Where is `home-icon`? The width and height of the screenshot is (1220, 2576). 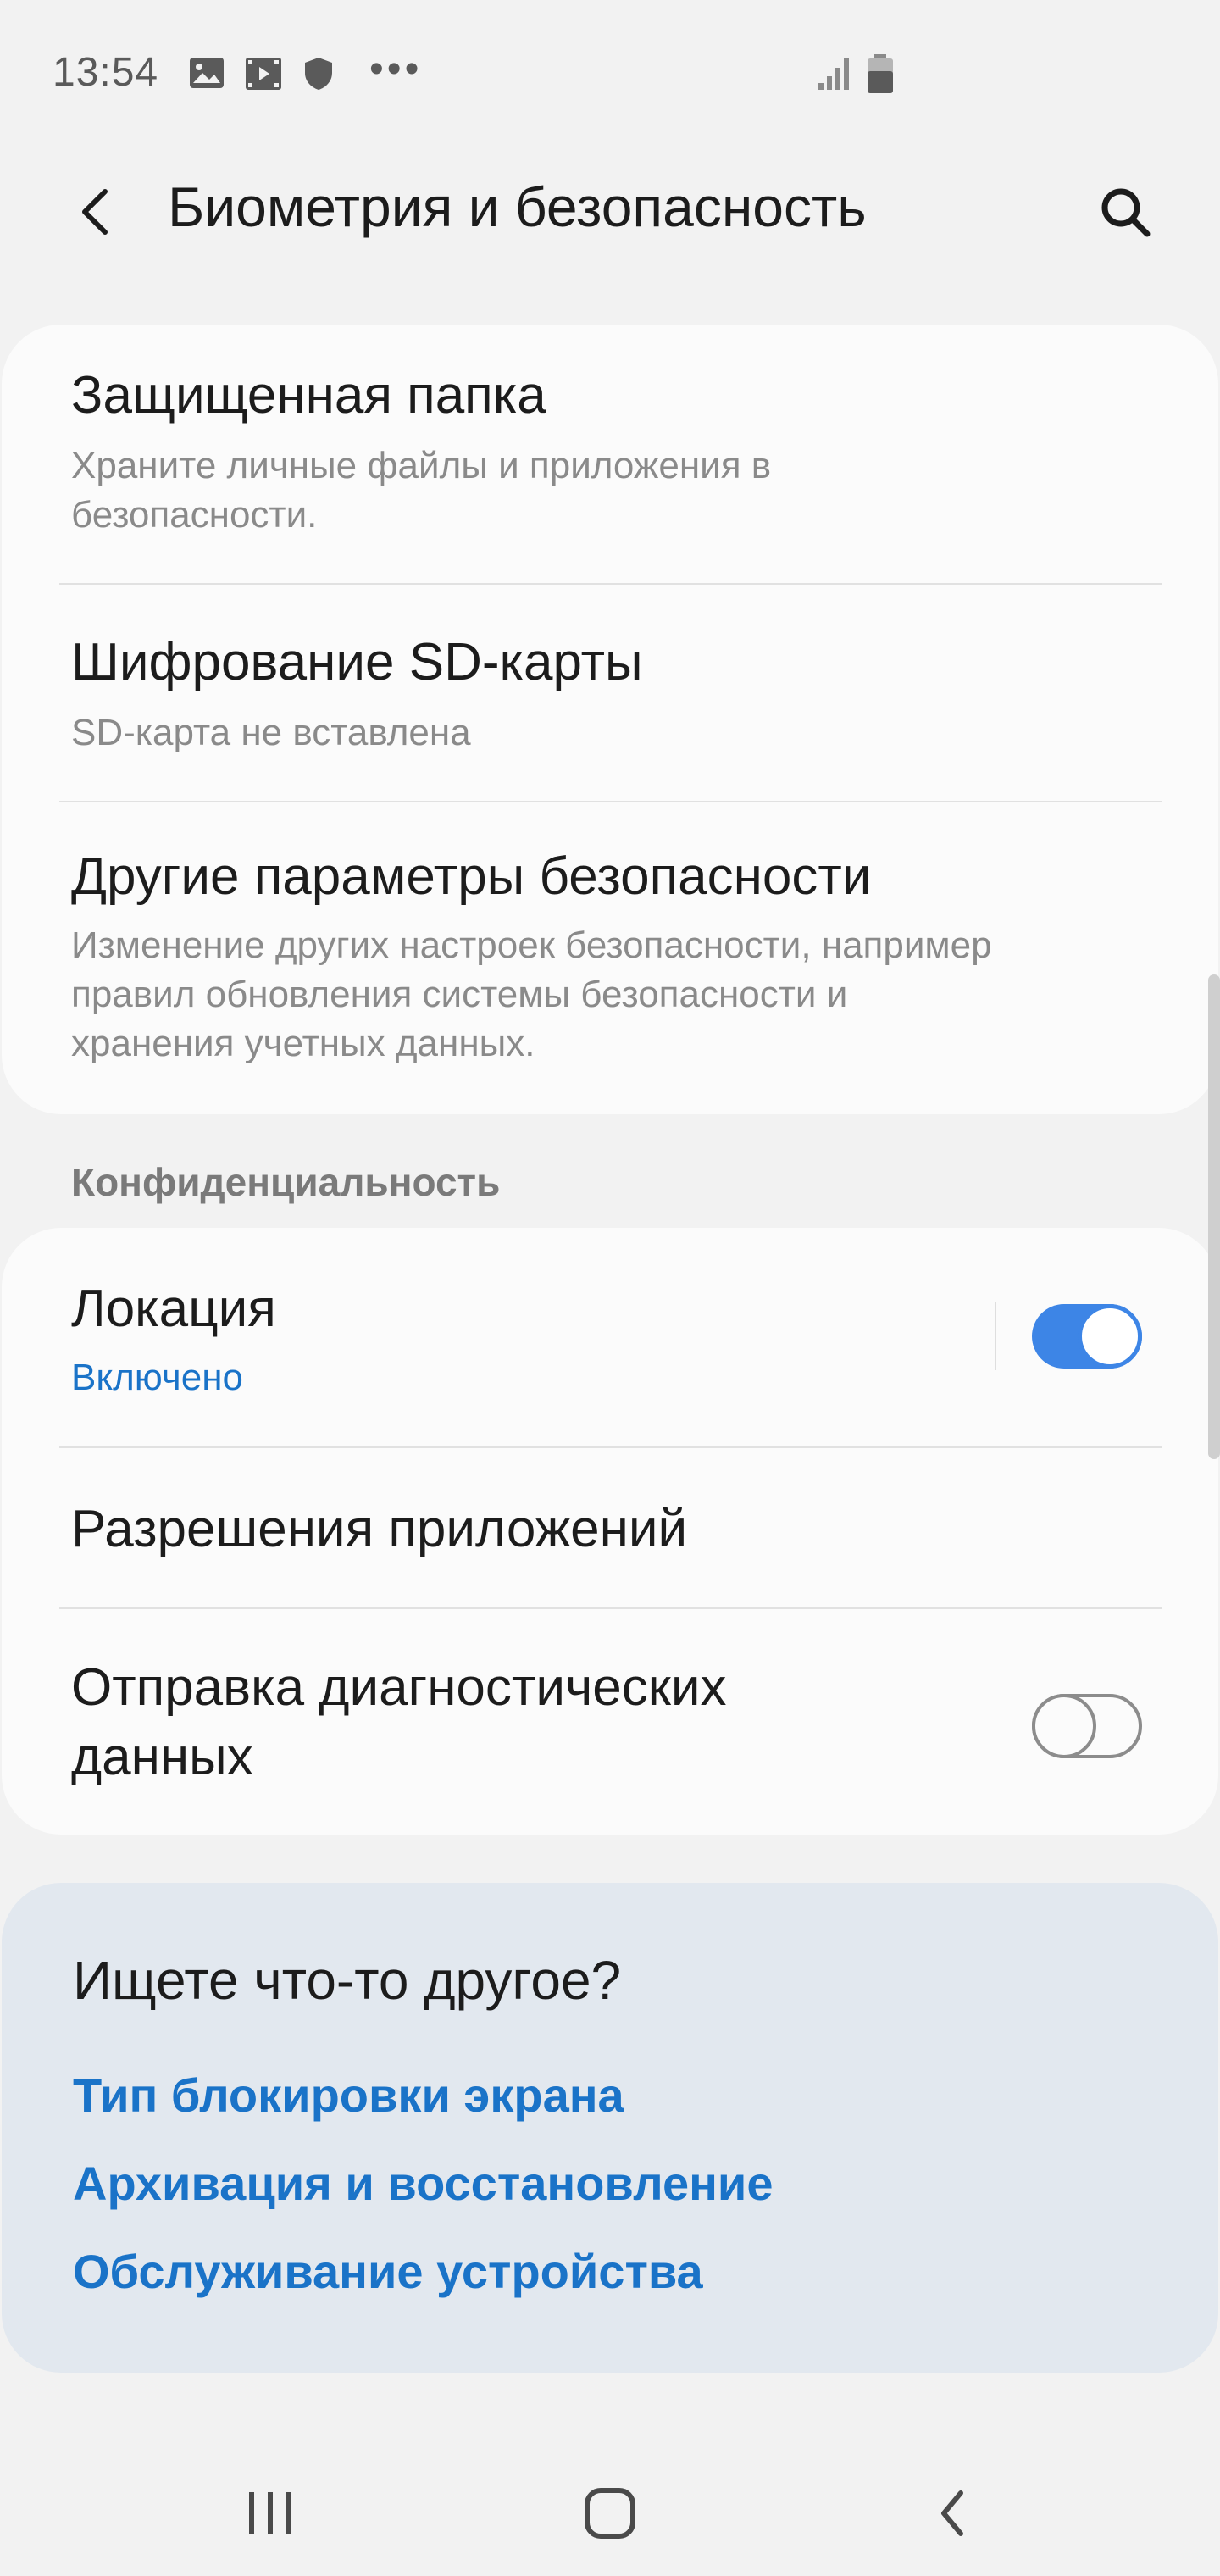
home-icon is located at coordinates (610, 2513).